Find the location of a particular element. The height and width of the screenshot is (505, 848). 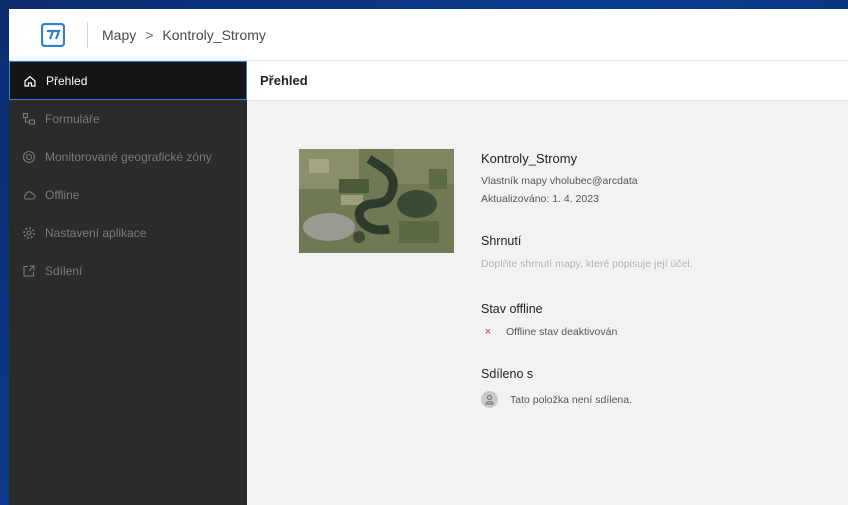

breadcrumb-chevron-icon: > is located at coordinates (149, 34).